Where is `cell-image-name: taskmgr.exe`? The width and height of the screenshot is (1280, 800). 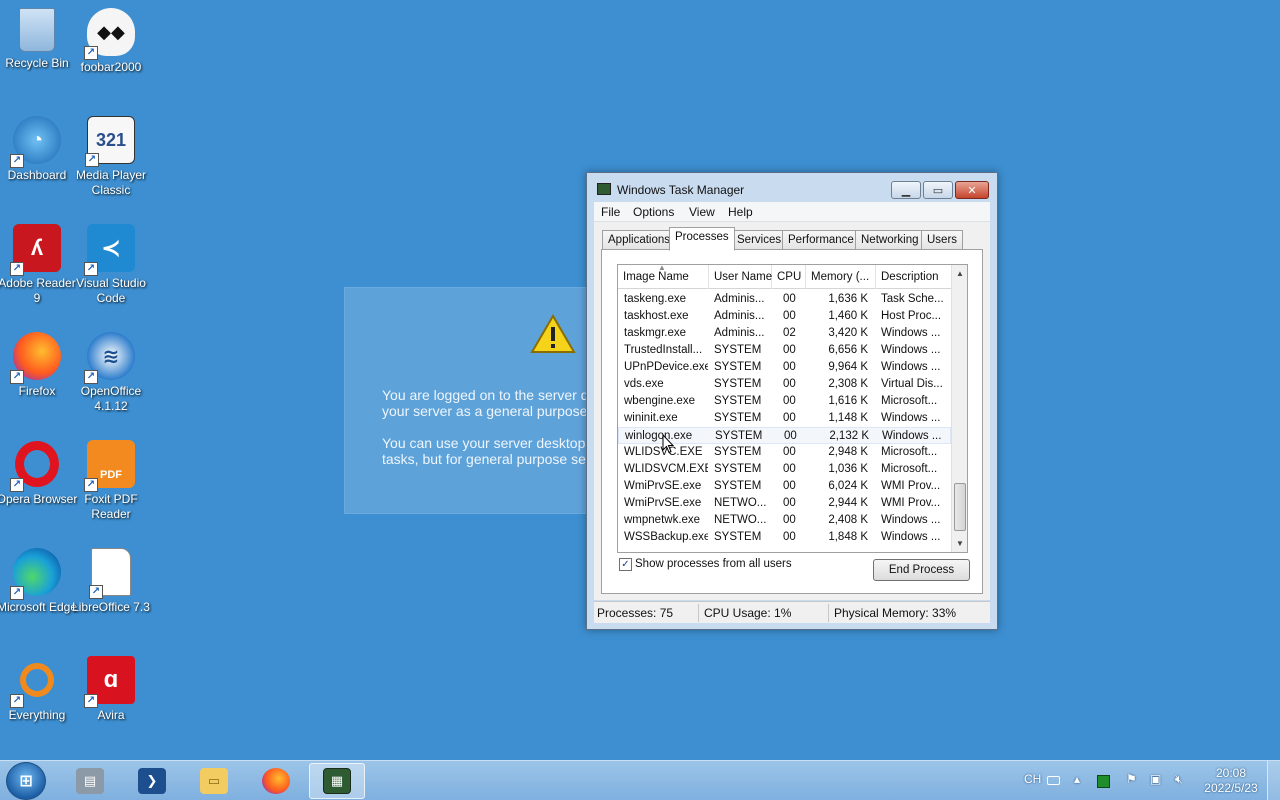
cell-image-name: taskmgr.exe is located at coordinates (655, 333).